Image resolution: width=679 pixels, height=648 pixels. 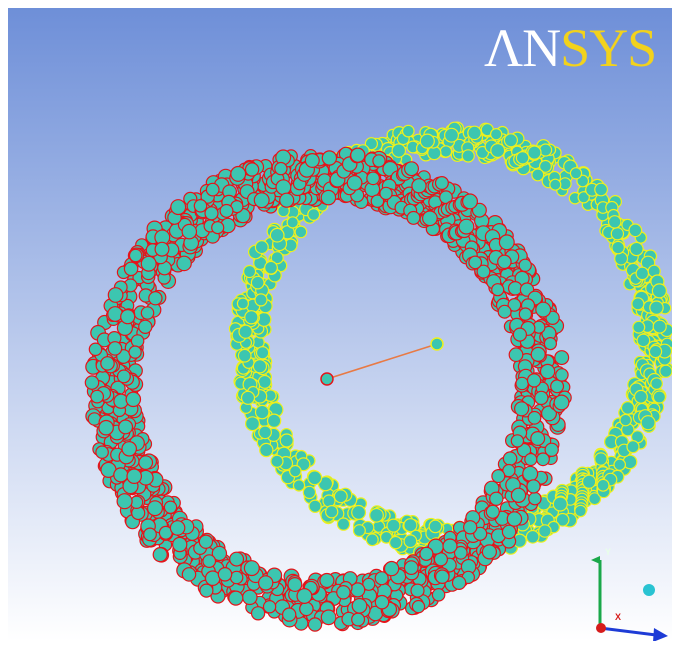 I want to click on ansys-logo: ΛNSYS, so click(x=570, y=48).